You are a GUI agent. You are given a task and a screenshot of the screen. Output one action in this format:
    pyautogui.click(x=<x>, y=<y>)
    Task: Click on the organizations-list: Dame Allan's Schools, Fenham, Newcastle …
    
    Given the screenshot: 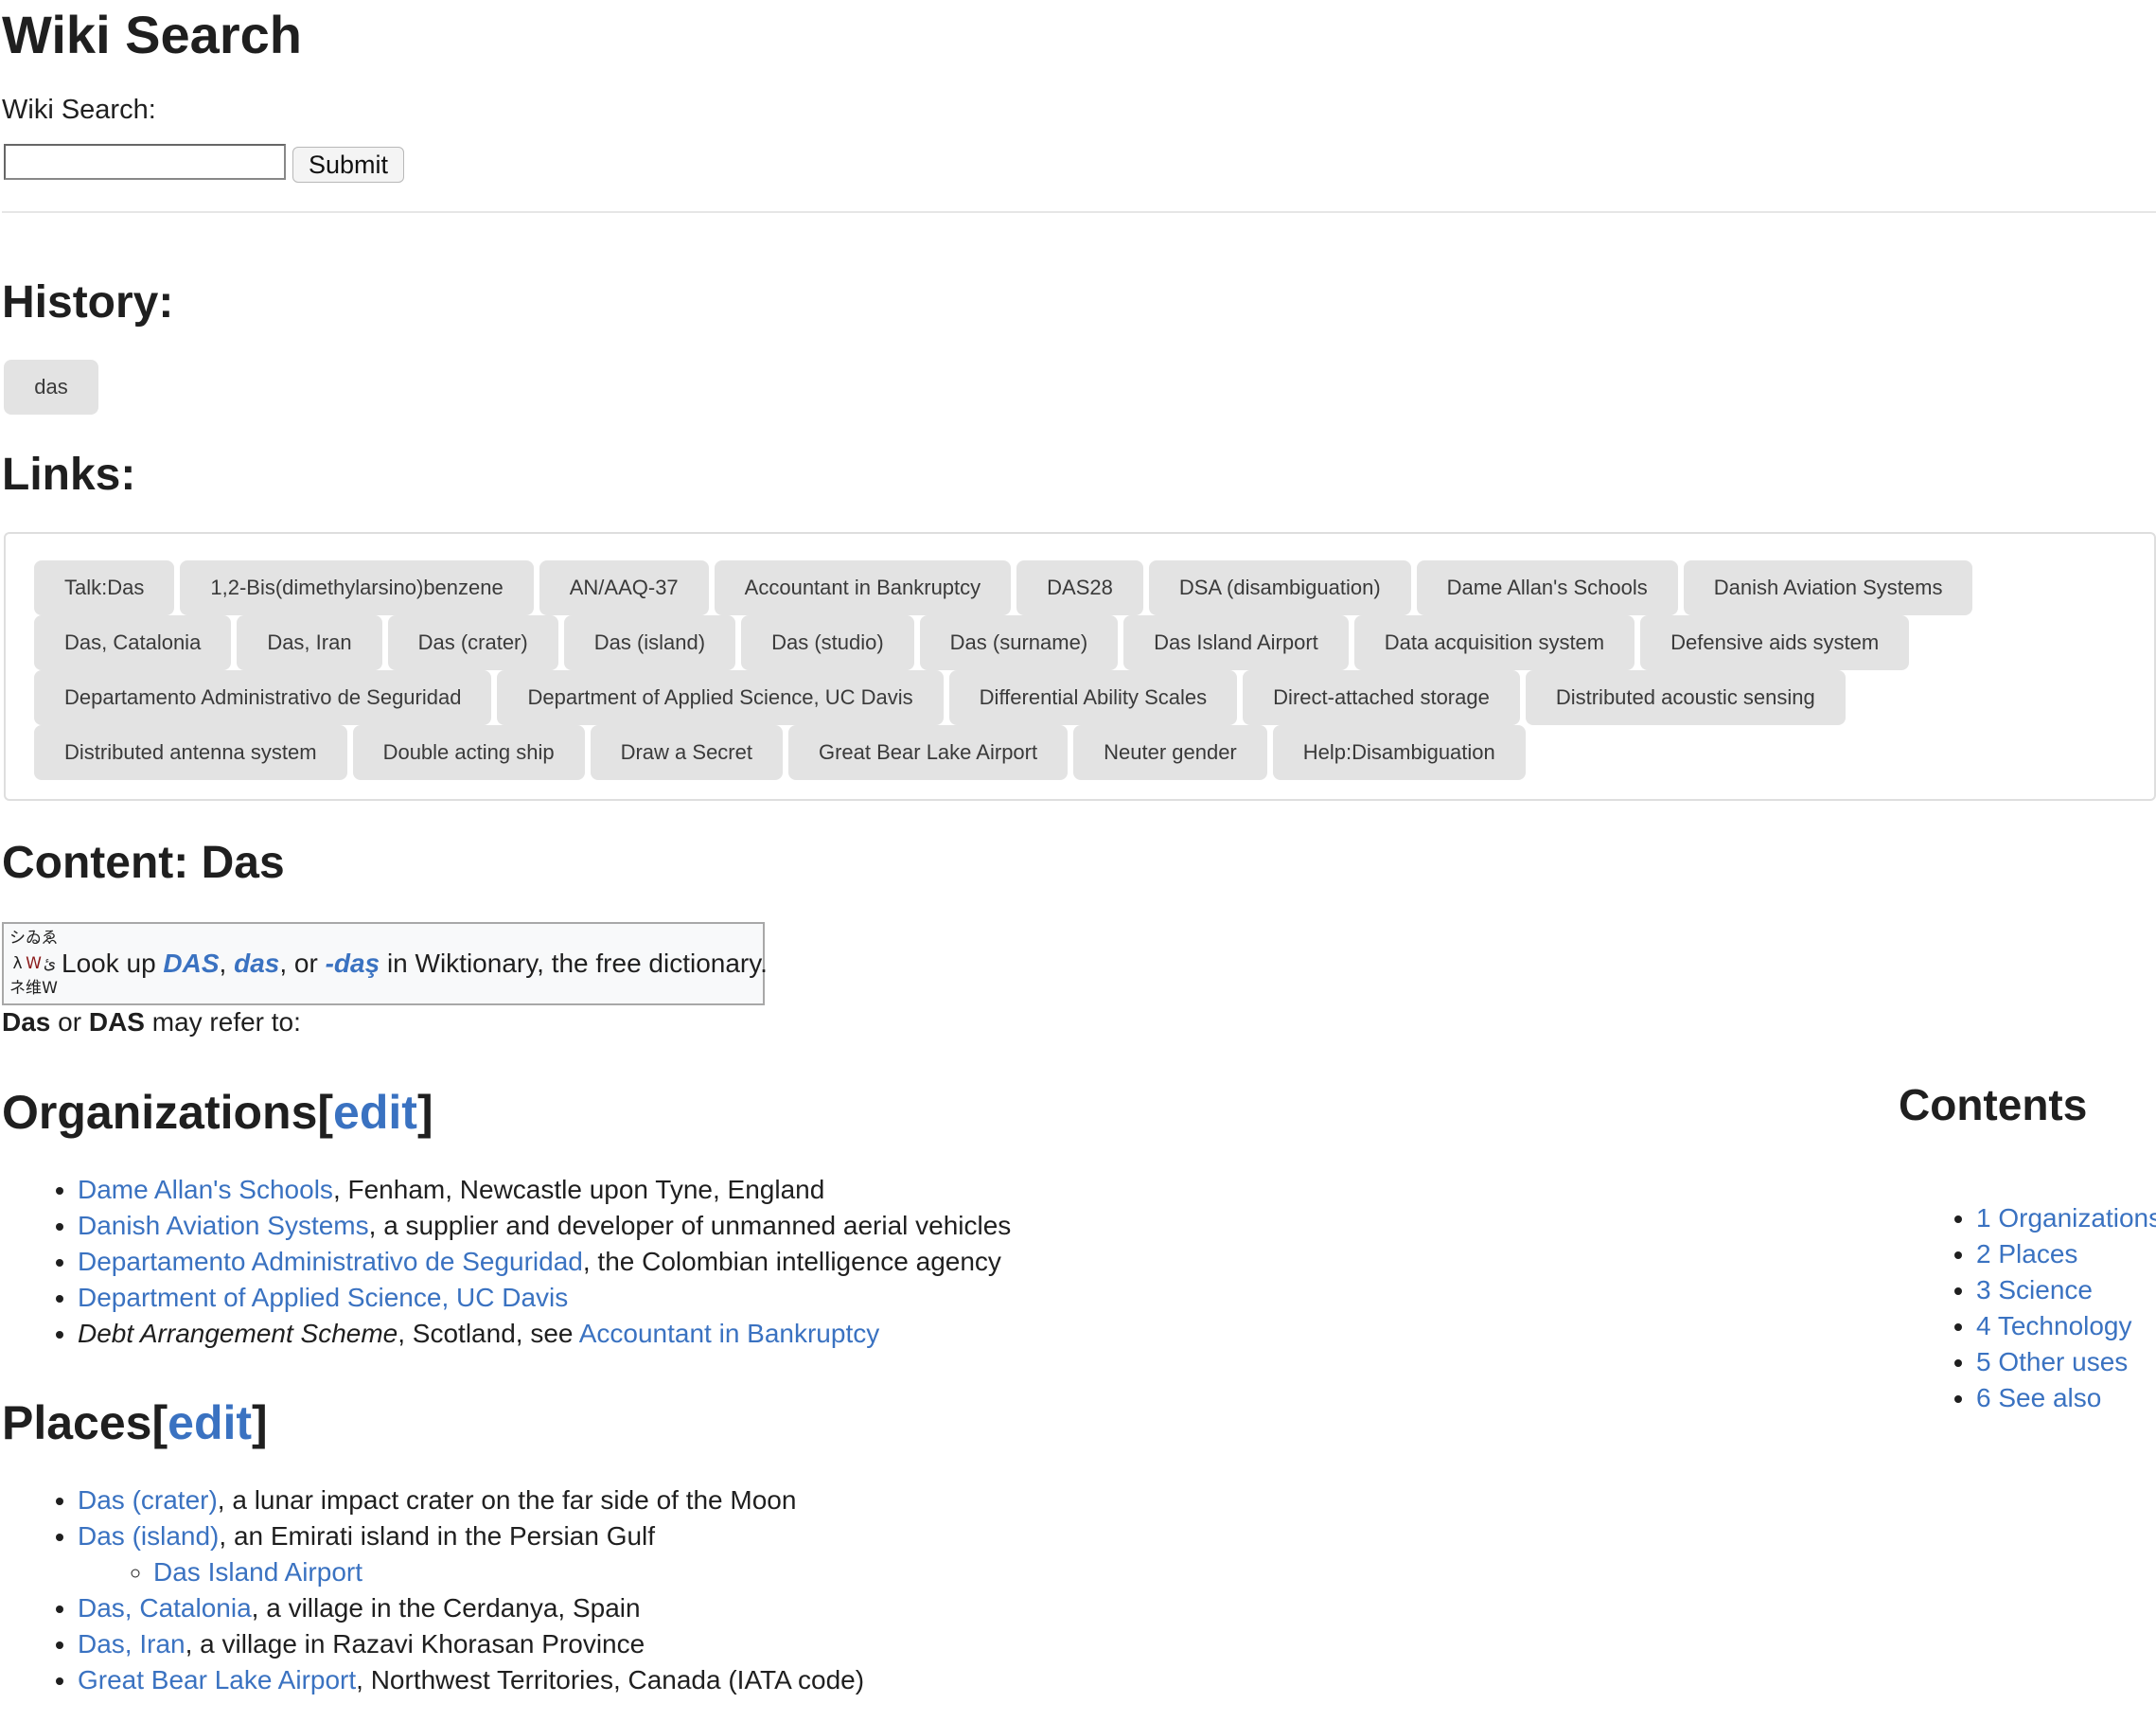 What is the action you would take?
    pyautogui.click(x=506, y=1262)
    